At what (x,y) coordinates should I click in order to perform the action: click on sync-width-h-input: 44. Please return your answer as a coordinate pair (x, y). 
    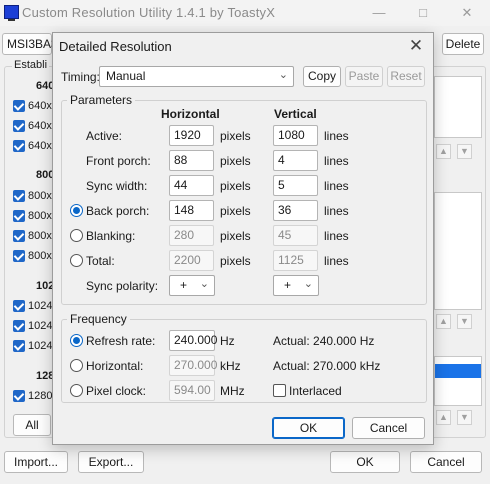
    Looking at the image, I should click on (191, 185).